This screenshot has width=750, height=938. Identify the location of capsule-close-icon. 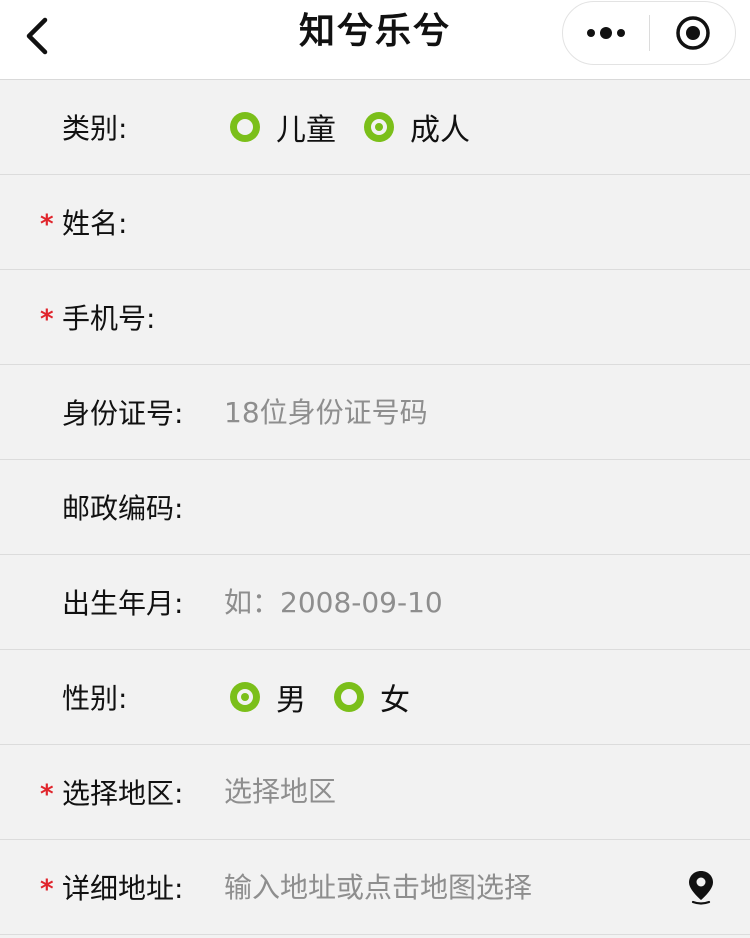
(692, 33).